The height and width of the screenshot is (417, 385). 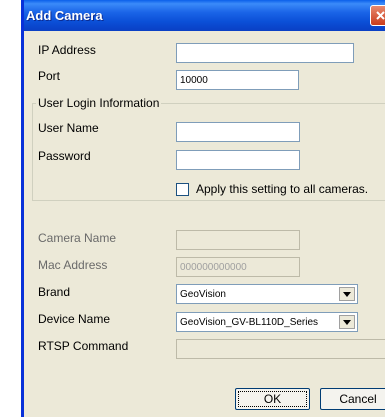 What do you see at coordinates (182, 189) in the screenshot?
I see `apply-all-checkbox` at bounding box center [182, 189].